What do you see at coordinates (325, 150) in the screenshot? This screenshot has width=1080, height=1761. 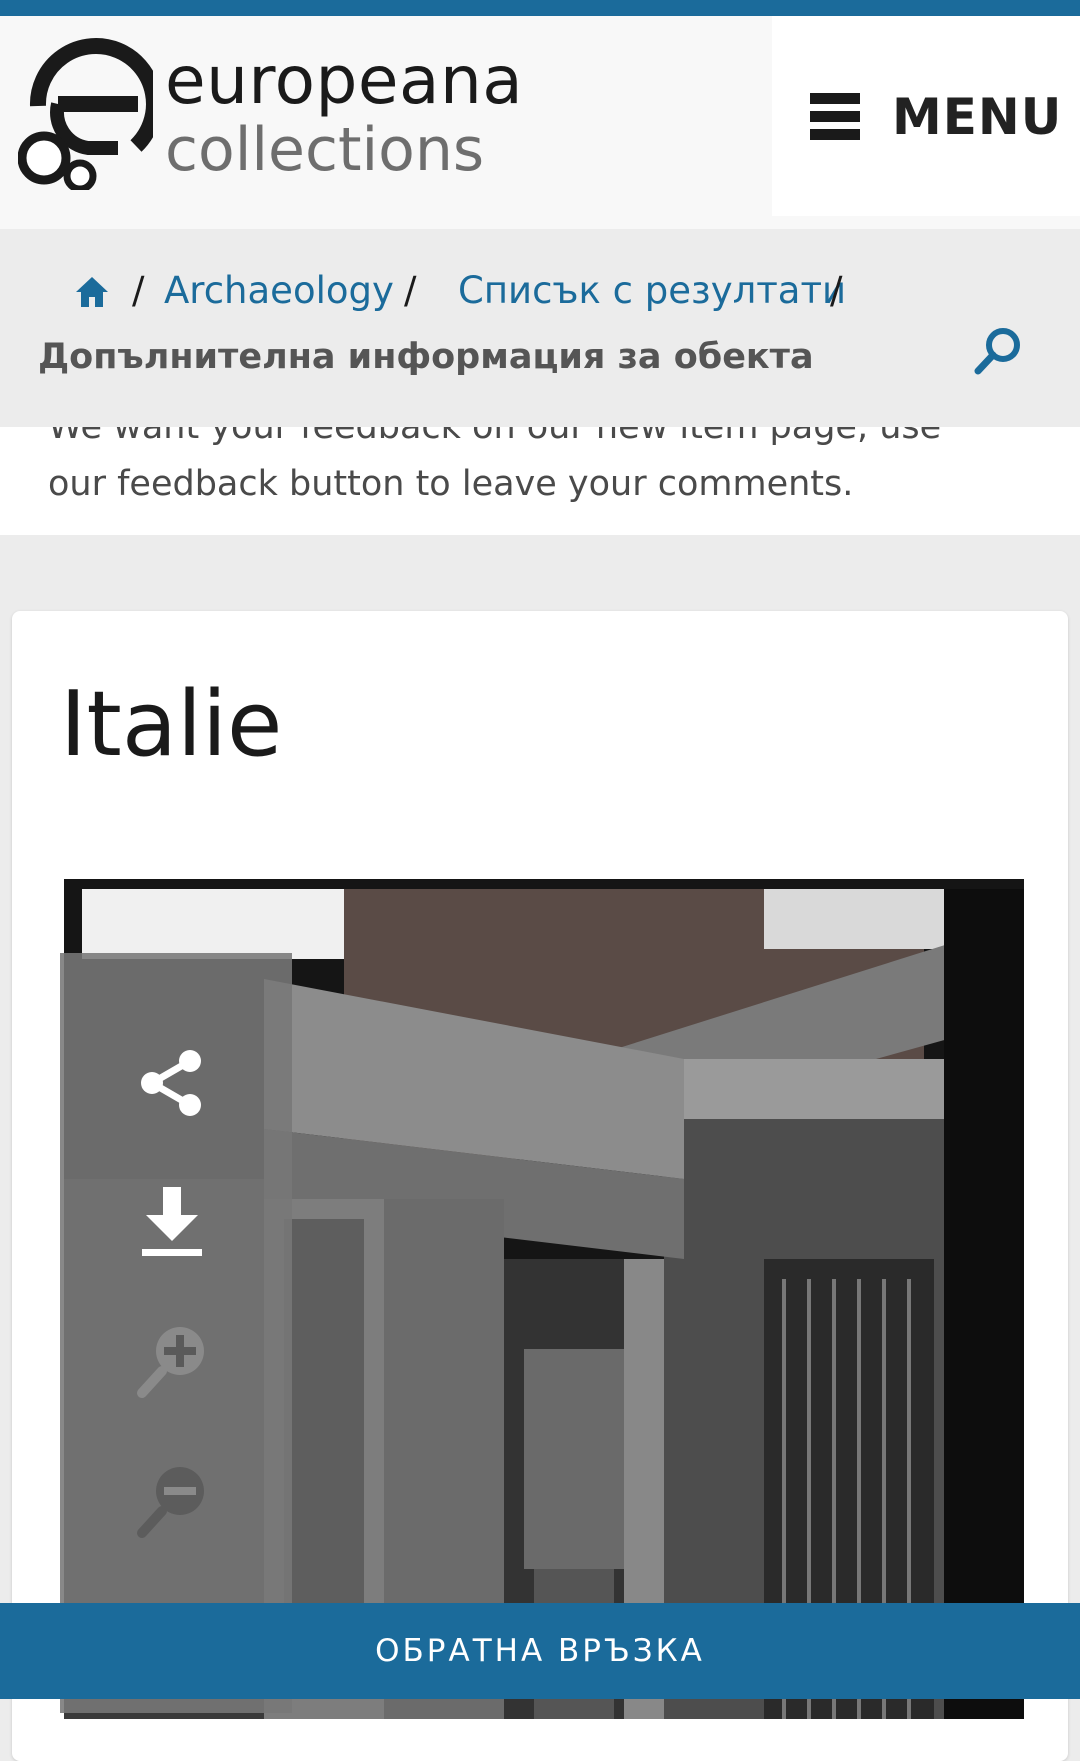 I see `logo-text-collections: collections` at bounding box center [325, 150].